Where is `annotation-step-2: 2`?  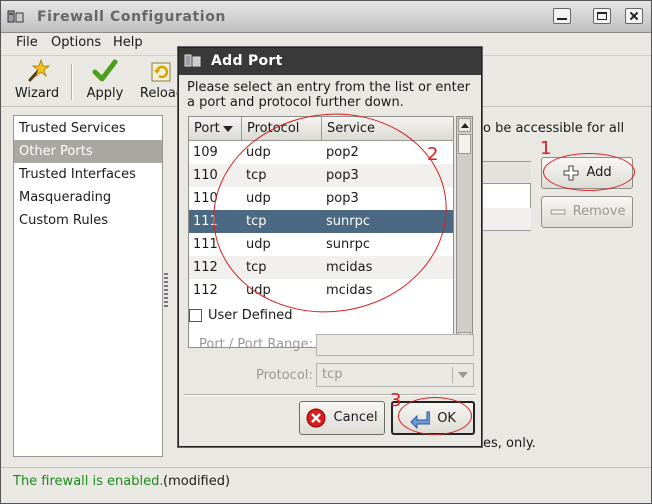
annotation-step-2: 2 is located at coordinates (433, 154).